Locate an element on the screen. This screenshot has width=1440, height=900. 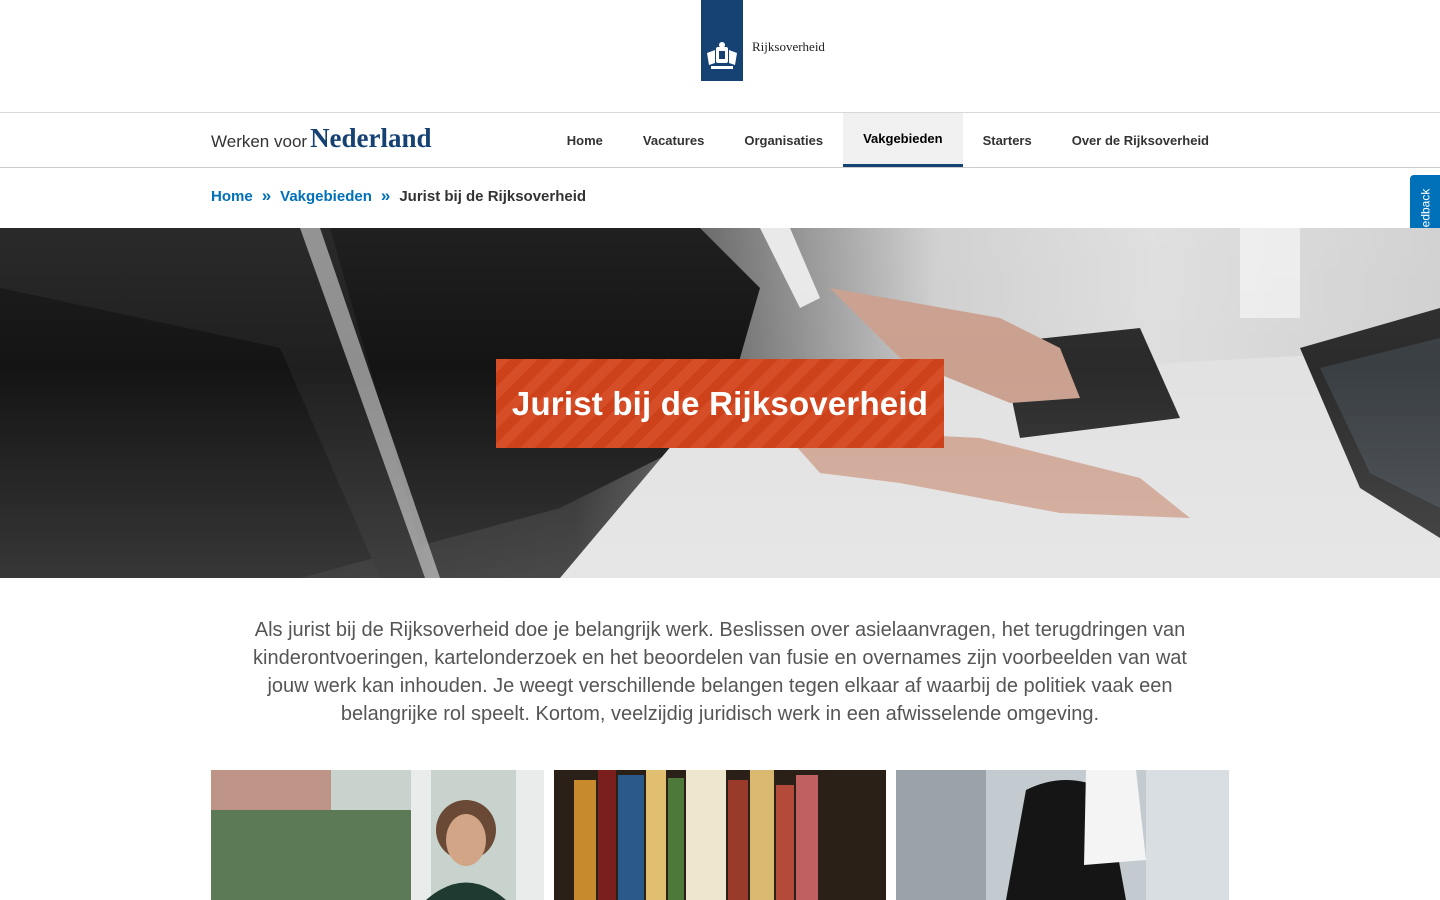
nav-item-starters: Starters is located at coordinates (1007, 140).